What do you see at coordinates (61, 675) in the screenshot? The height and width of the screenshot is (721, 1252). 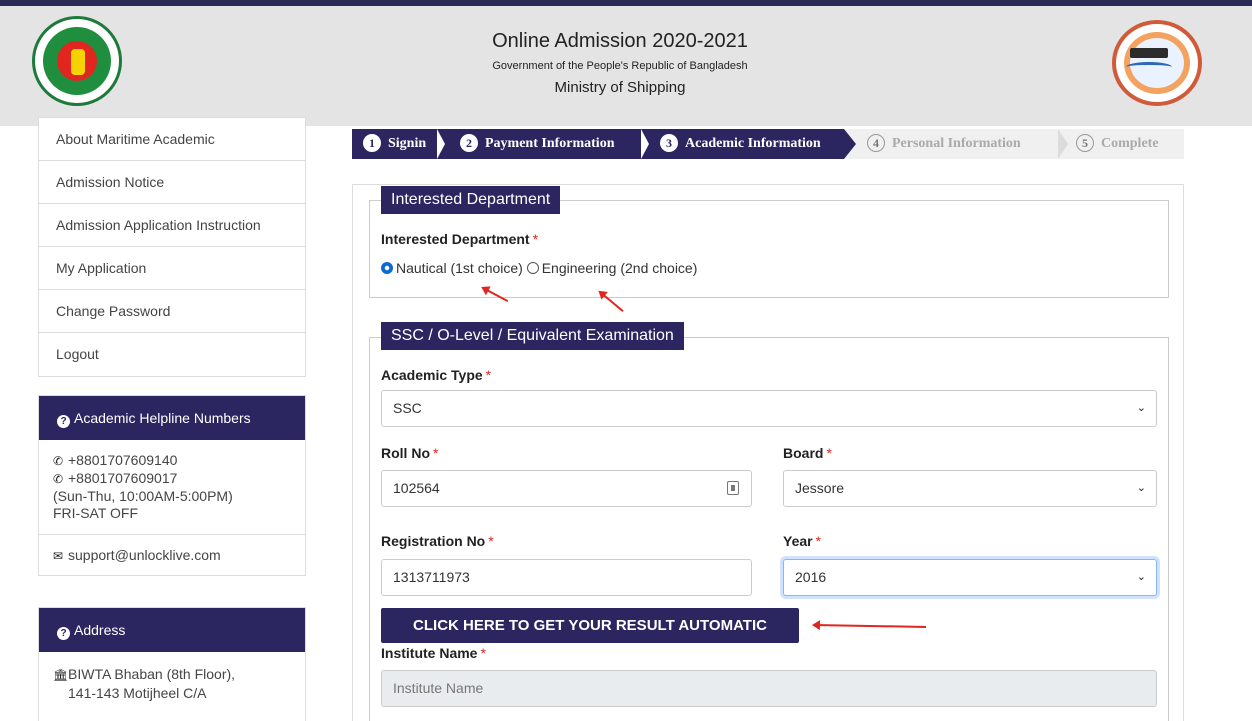 I see `bank-building-icon: 🏛` at bounding box center [61, 675].